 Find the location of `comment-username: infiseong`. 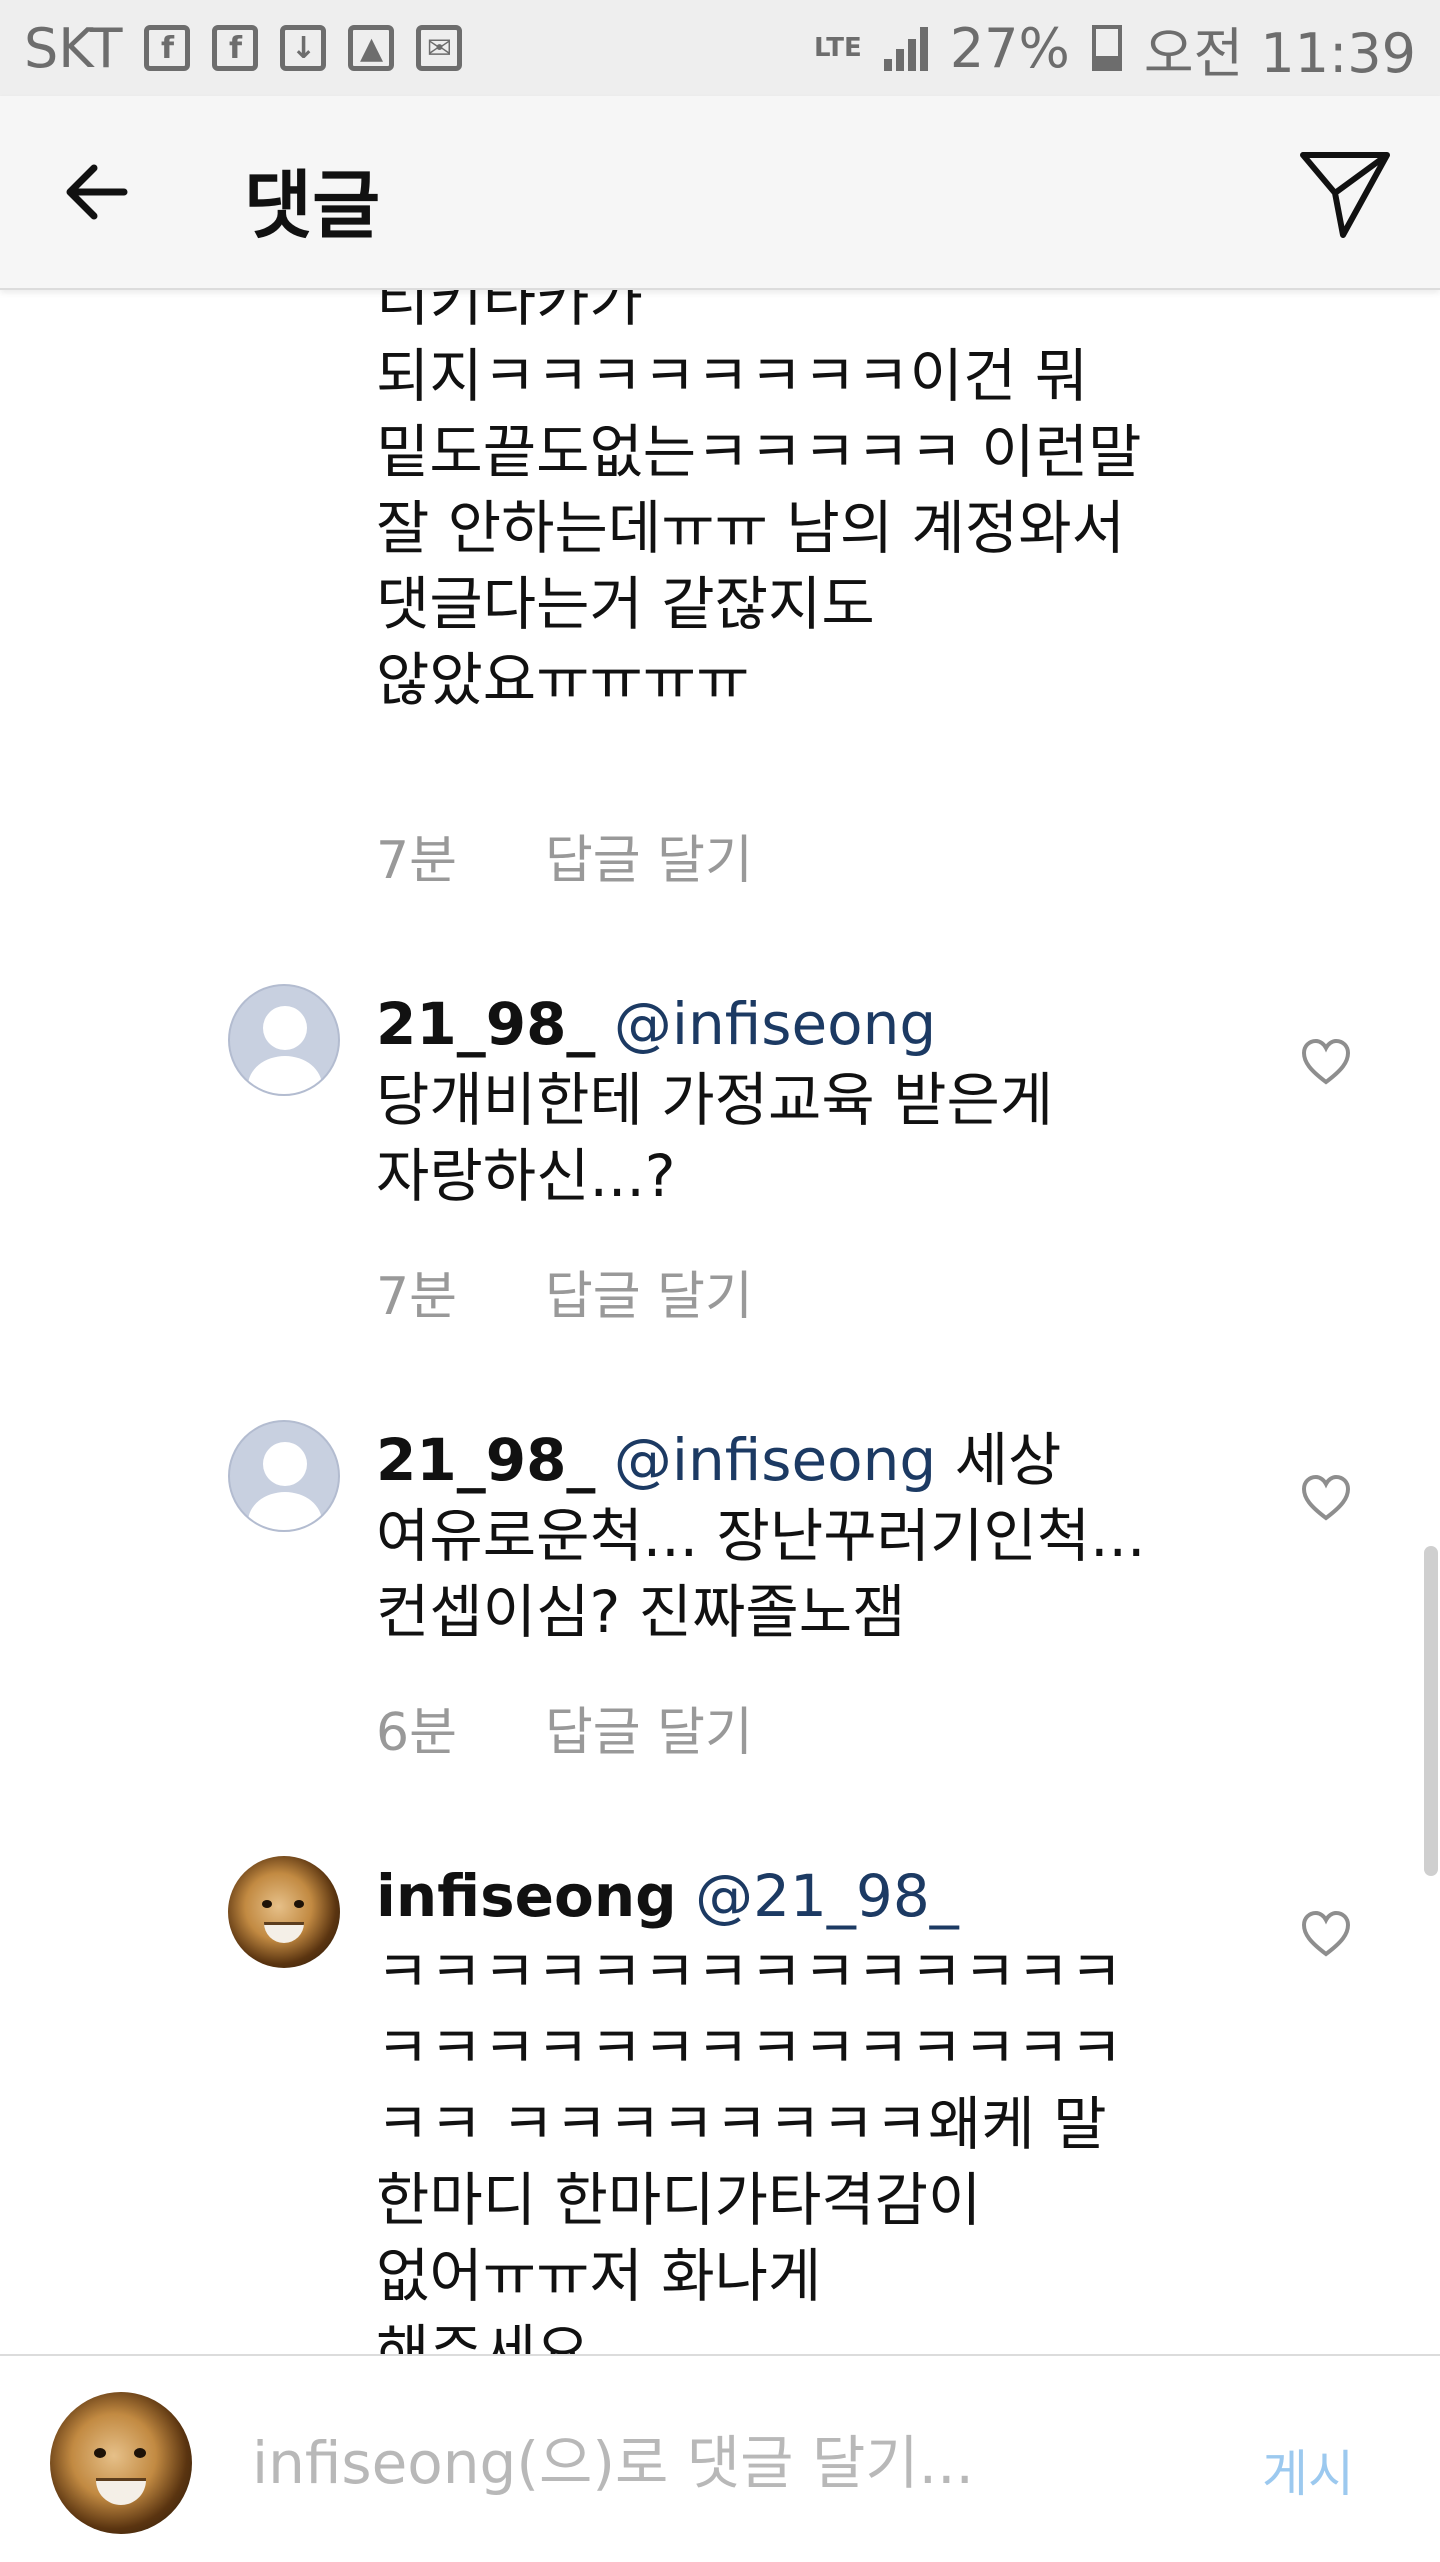

comment-username: infiseong is located at coordinates (526, 1896).